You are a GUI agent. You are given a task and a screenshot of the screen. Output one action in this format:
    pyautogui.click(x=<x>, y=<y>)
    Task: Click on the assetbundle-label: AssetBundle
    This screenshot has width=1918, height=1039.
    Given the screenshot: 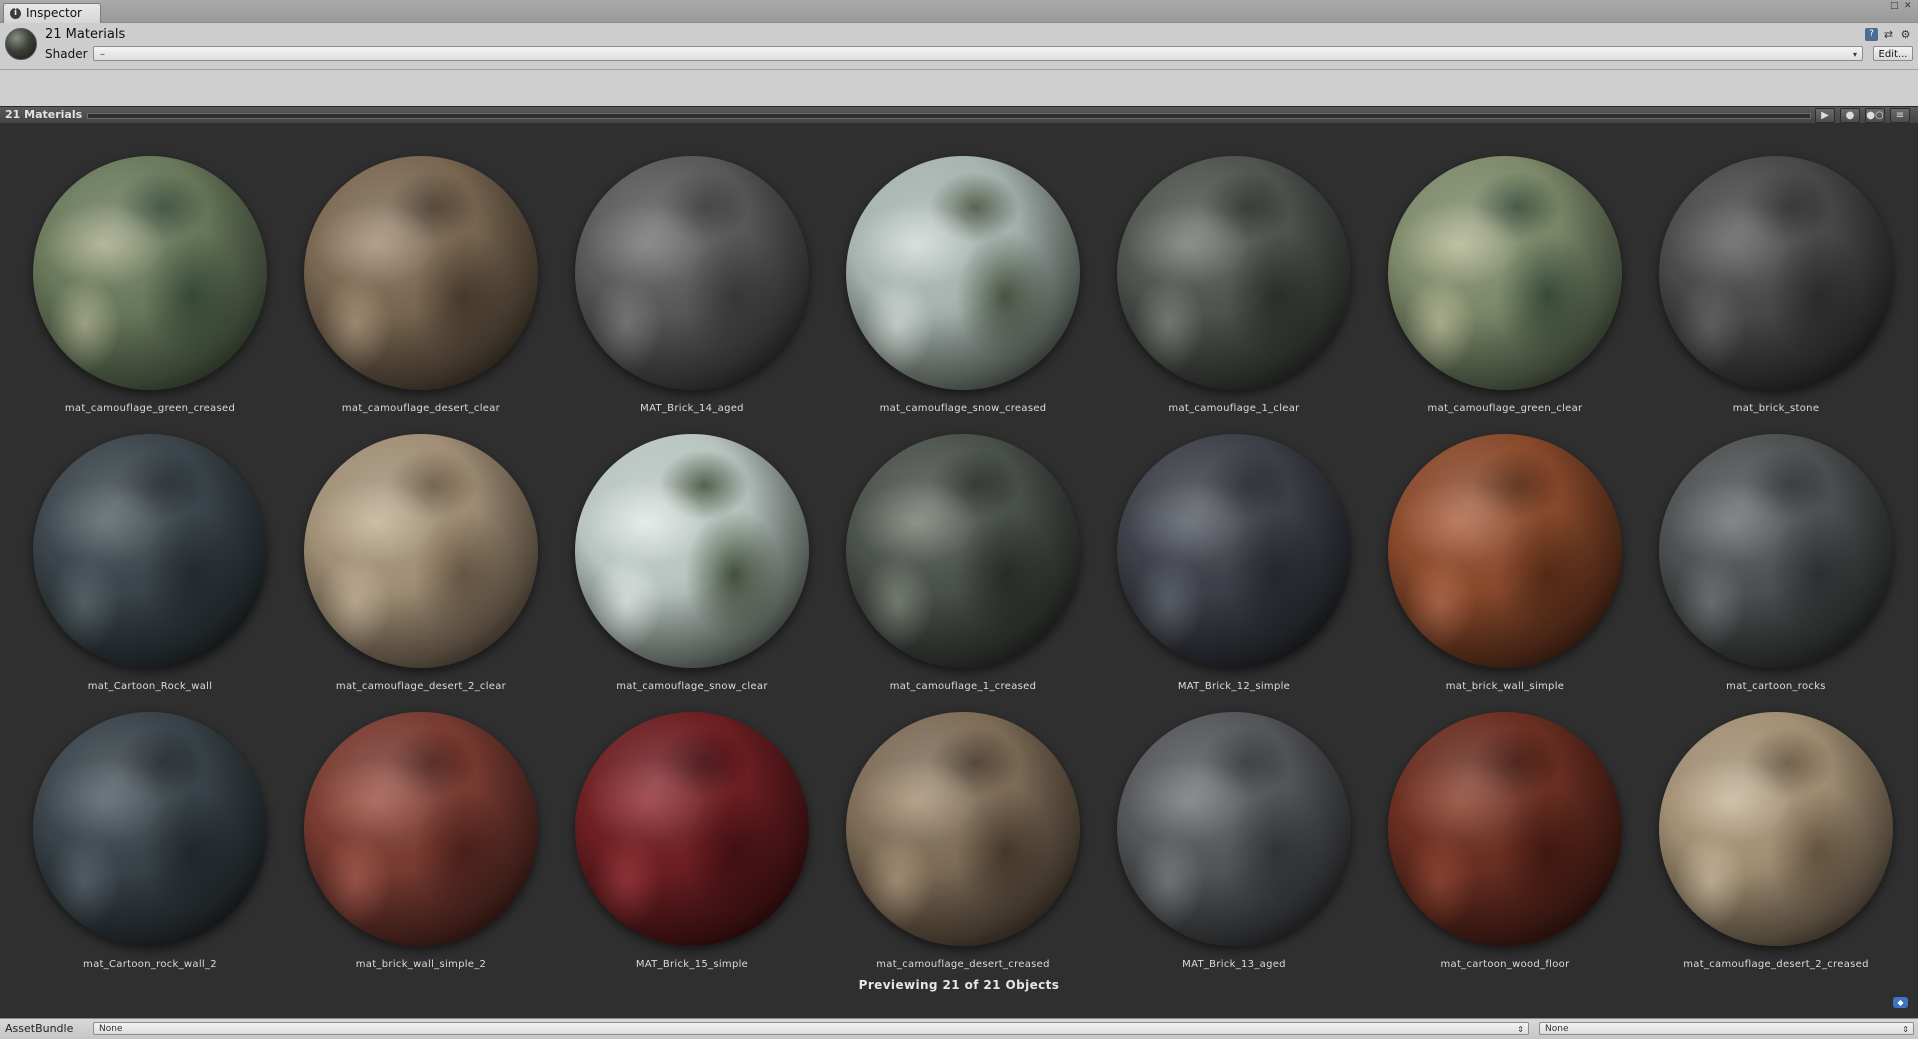 What is the action you would take?
    pyautogui.click(x=39, y=1028)
    